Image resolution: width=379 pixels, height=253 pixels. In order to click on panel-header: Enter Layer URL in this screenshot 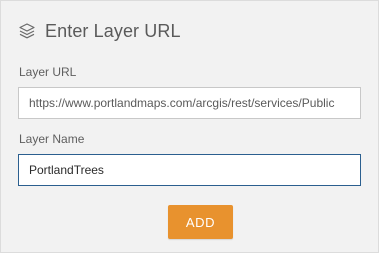, I will do `click(99, 31)`.